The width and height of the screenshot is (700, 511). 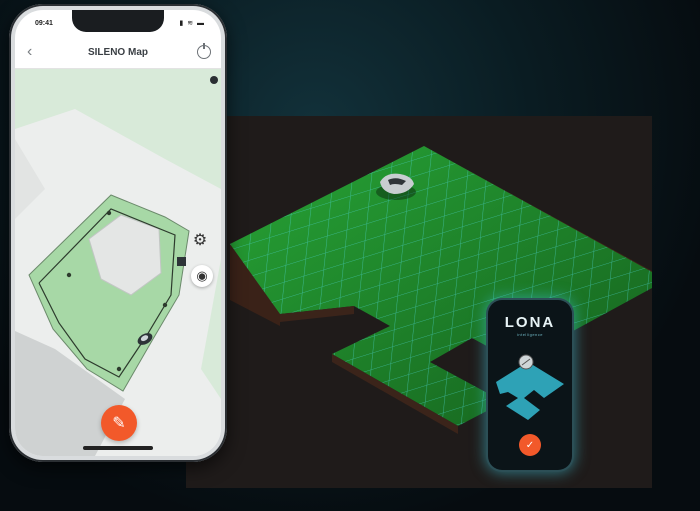 What do you see at coordinates (118, 448) in the screenshot?
I see `home-indicator` at bounding box center [118, 448].